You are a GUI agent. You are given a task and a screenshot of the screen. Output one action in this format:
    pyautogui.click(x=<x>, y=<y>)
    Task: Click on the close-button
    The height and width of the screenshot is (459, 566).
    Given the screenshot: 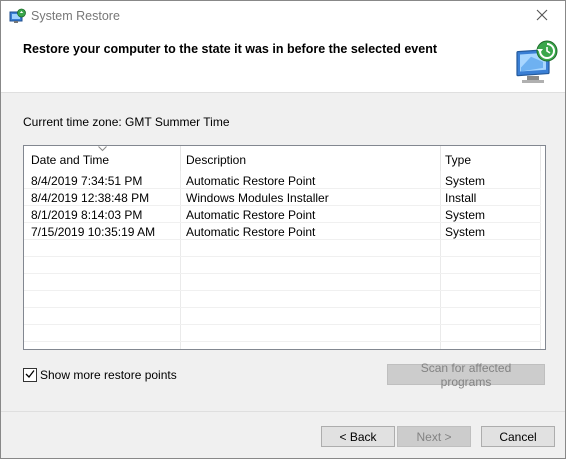 What is the action you would take?
    pyautogui.click(x=542, y=16)
    